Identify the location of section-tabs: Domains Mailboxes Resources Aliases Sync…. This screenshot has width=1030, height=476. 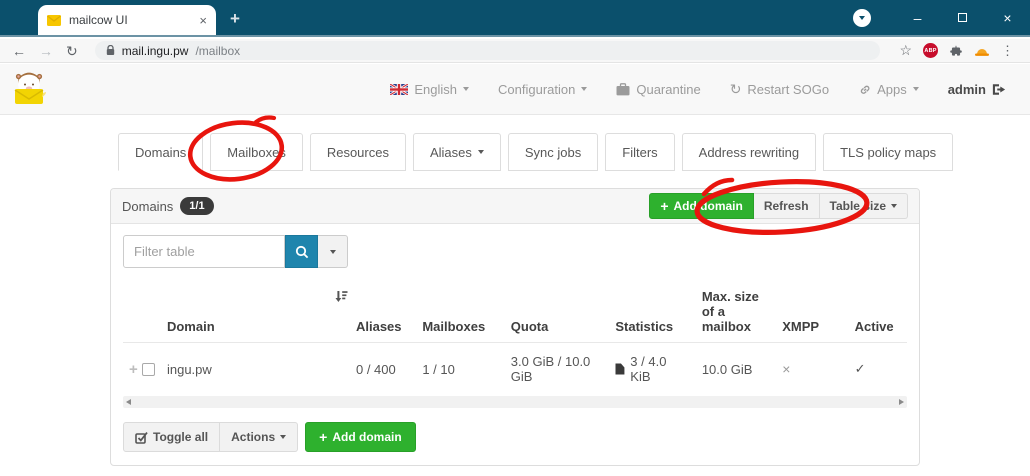
(536, 152).